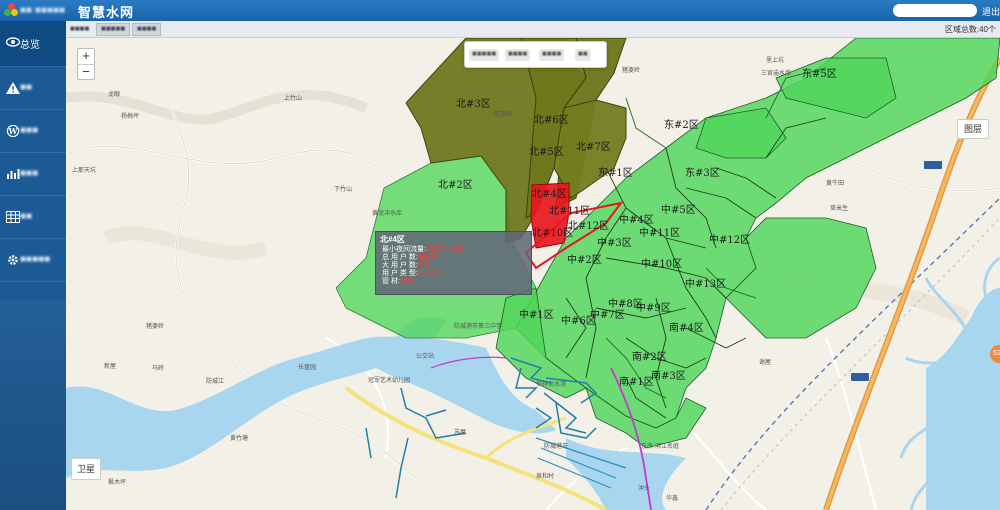  What do you see at coordinates (11, 10) in the screenshot?
I see `app-logo` at bounding box center [11, 10].